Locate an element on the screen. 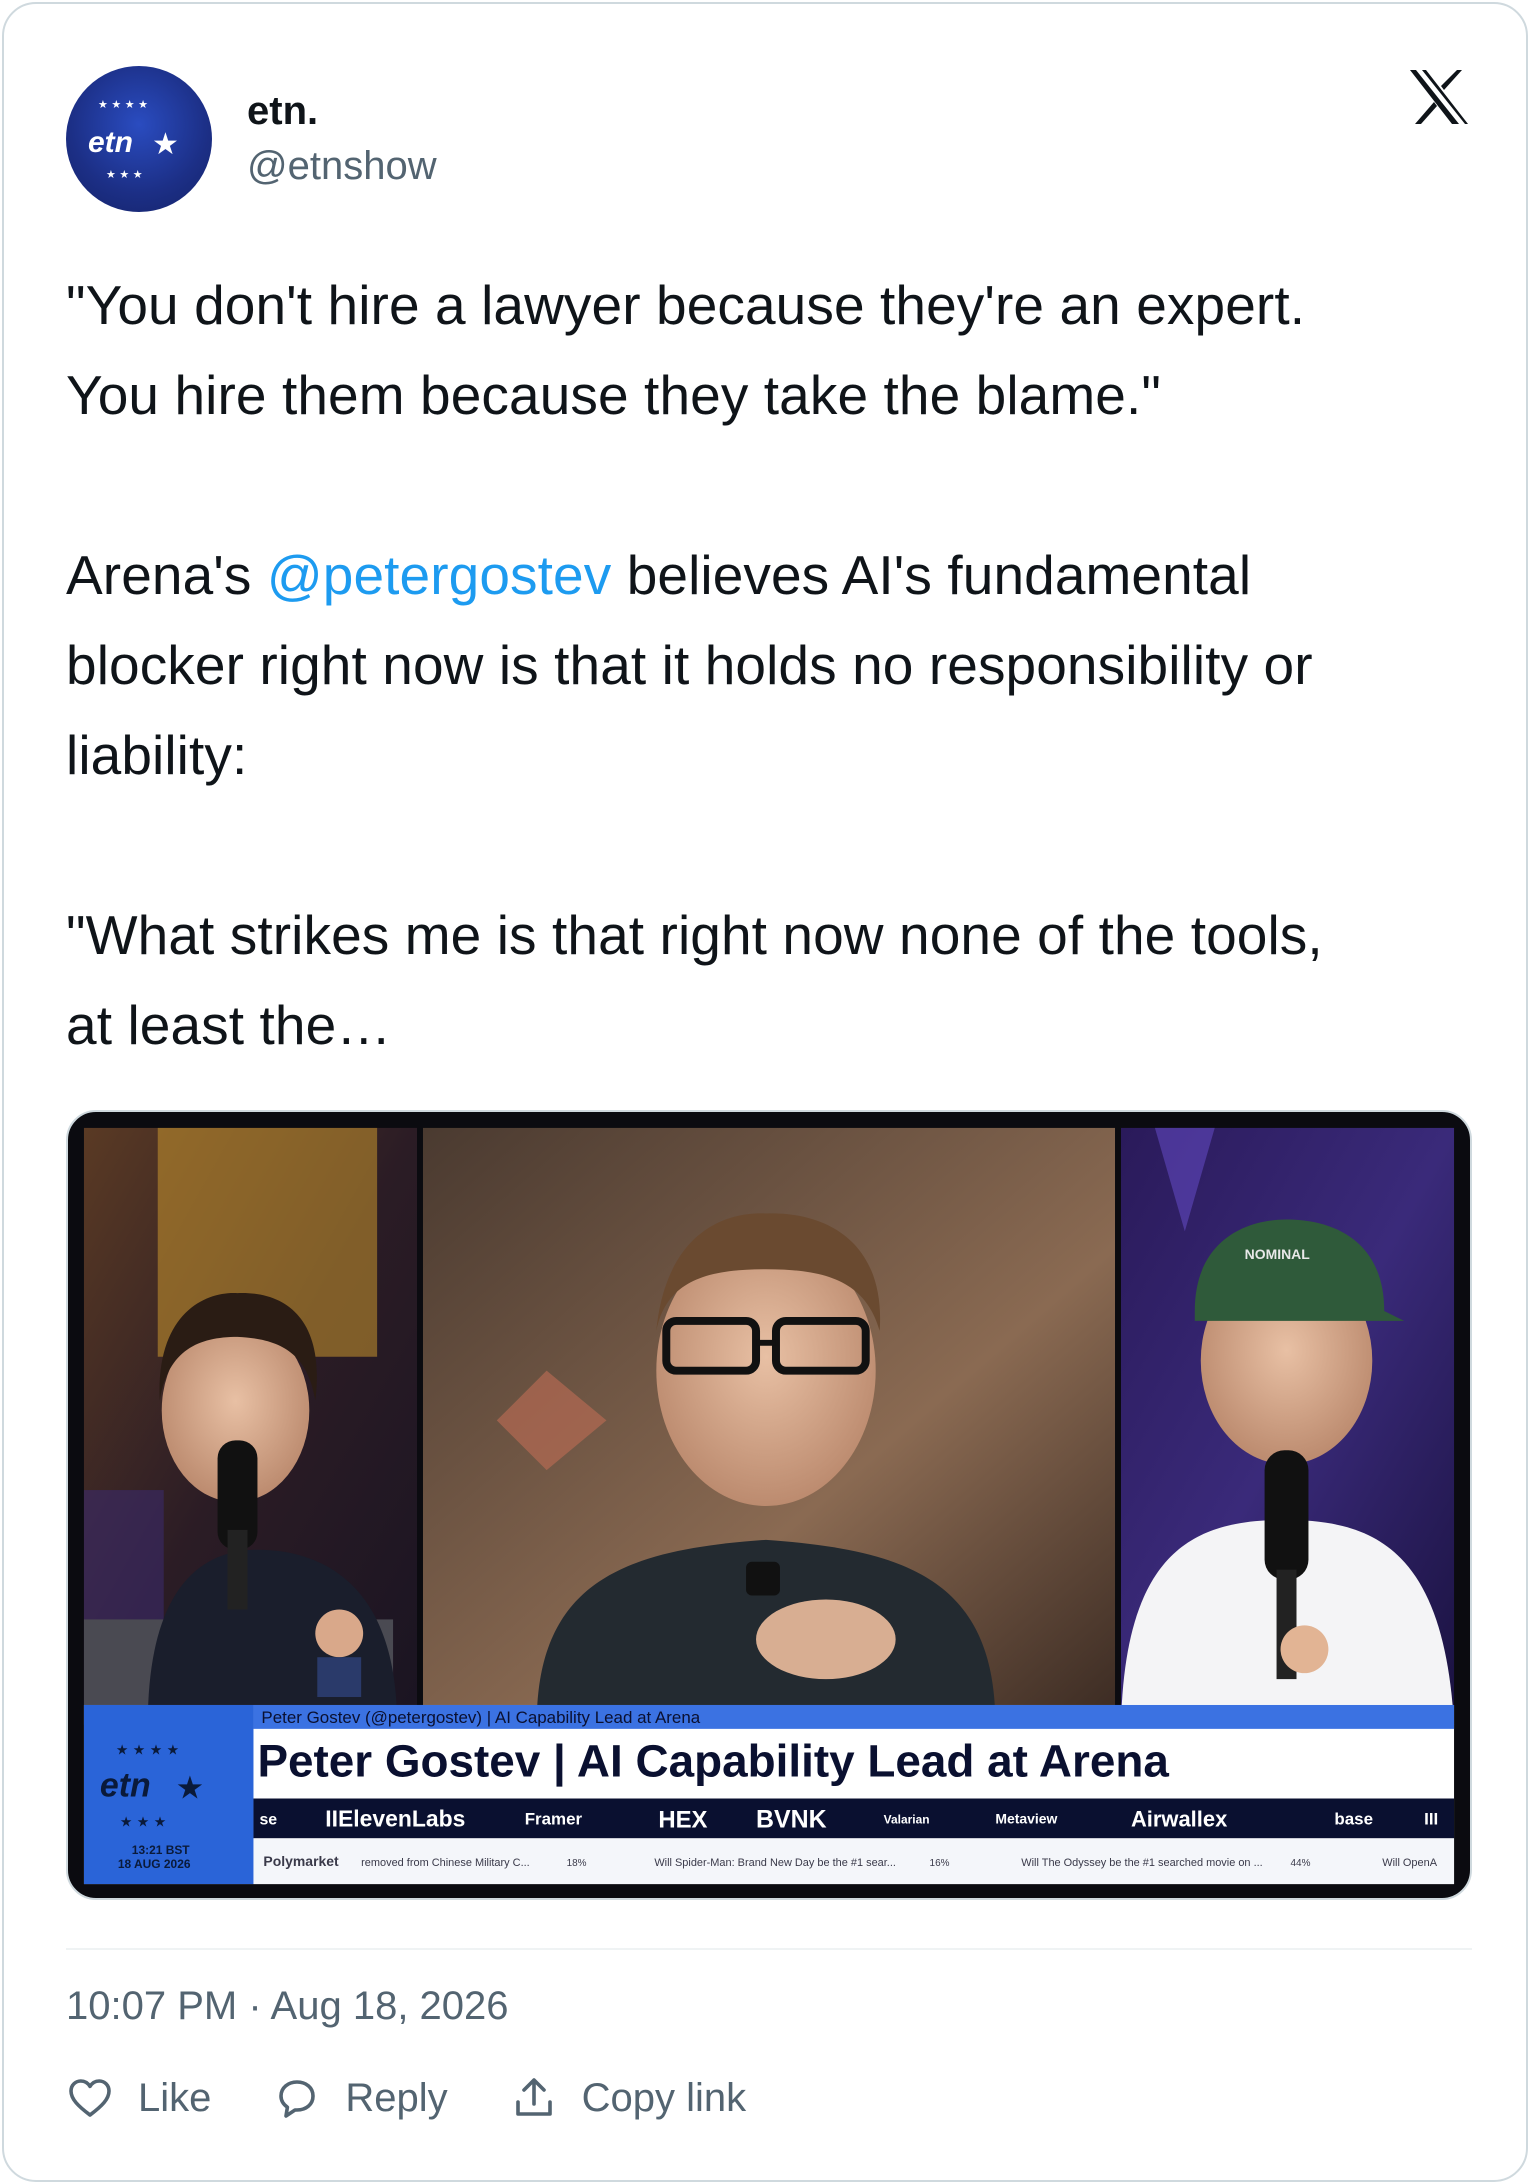  svg-text: Metaview is located at coordinates (1026, 1818).